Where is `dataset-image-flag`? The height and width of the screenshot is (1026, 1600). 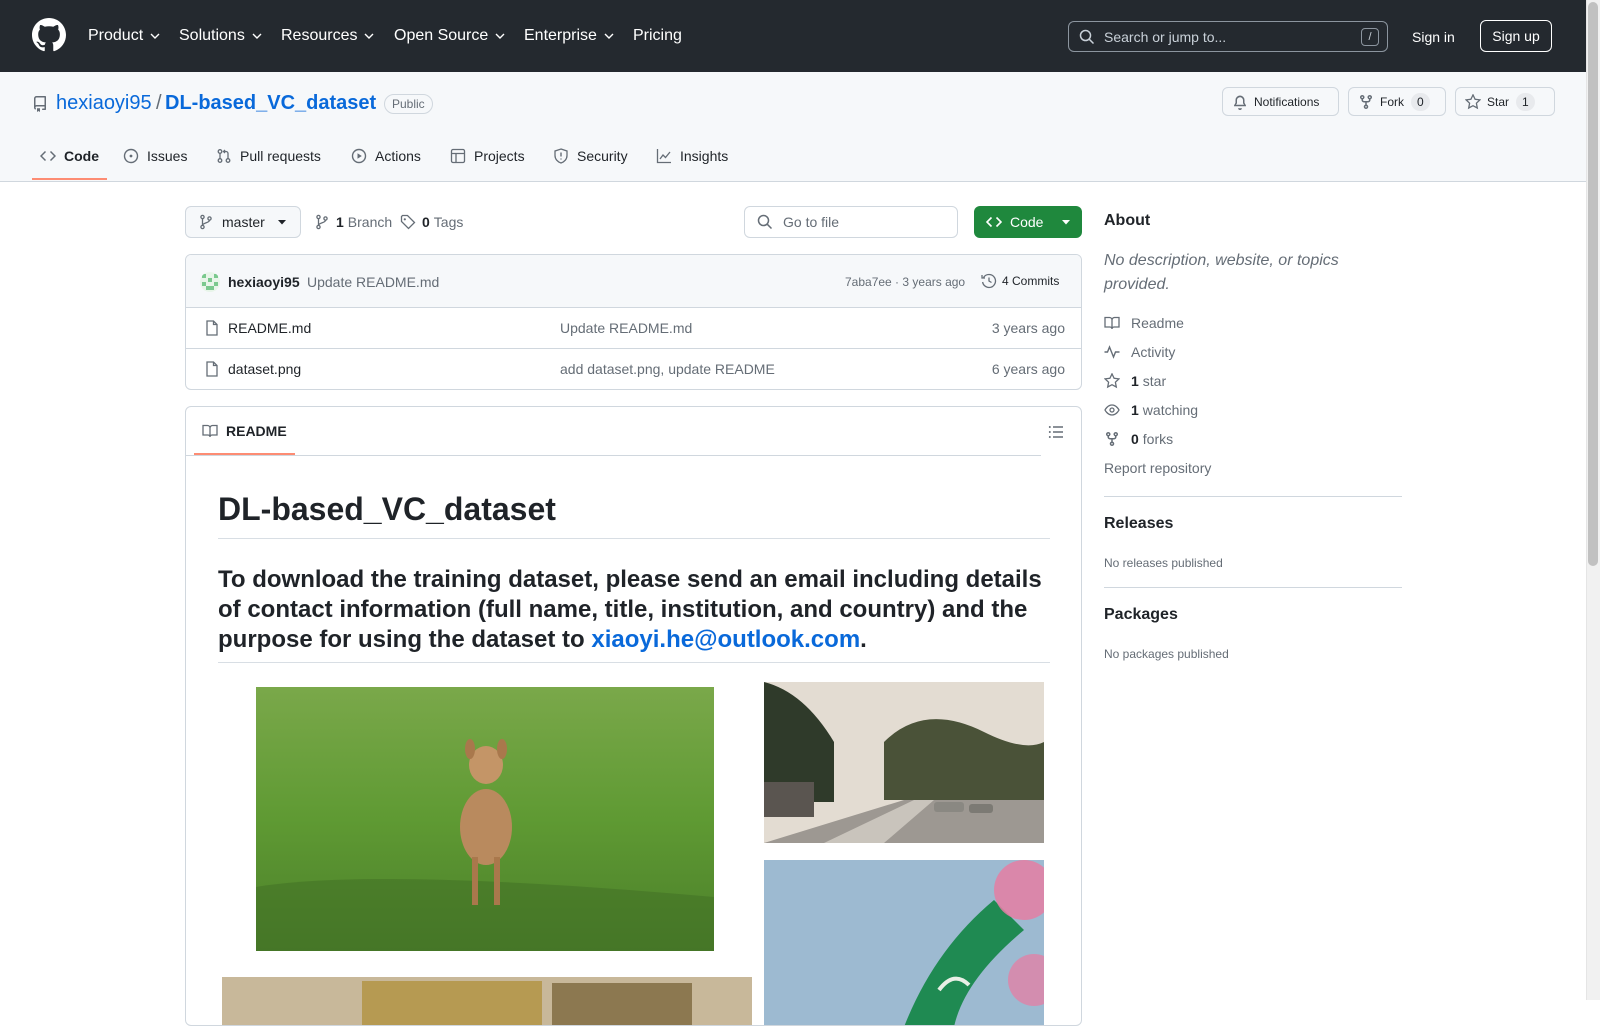 dataset-image-flag is located at coordinates (904, 942).